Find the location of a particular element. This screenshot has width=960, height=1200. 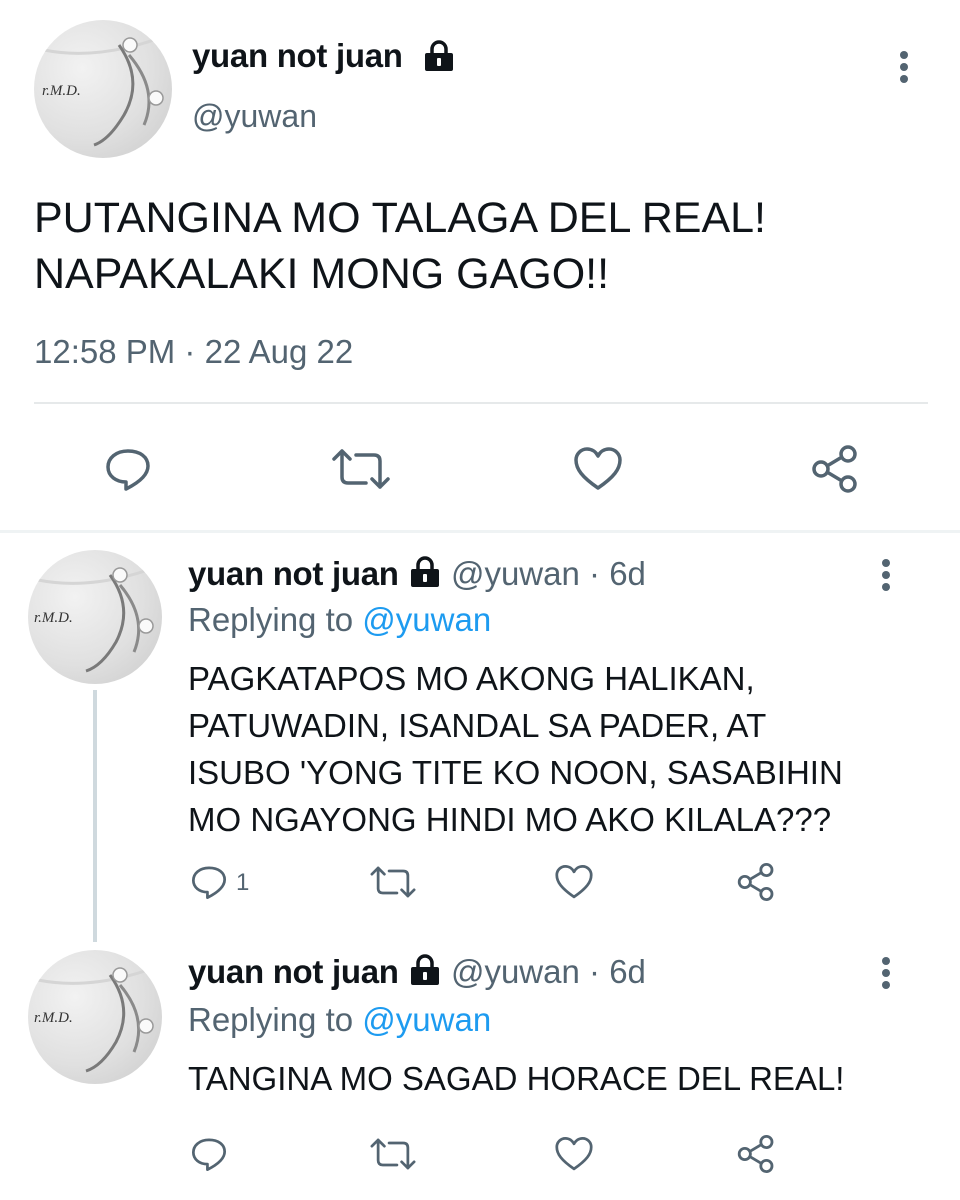

reply-text-line: PAGKATAPOS MO AKONG HALIKAN, is located at coordinates (471, 678).